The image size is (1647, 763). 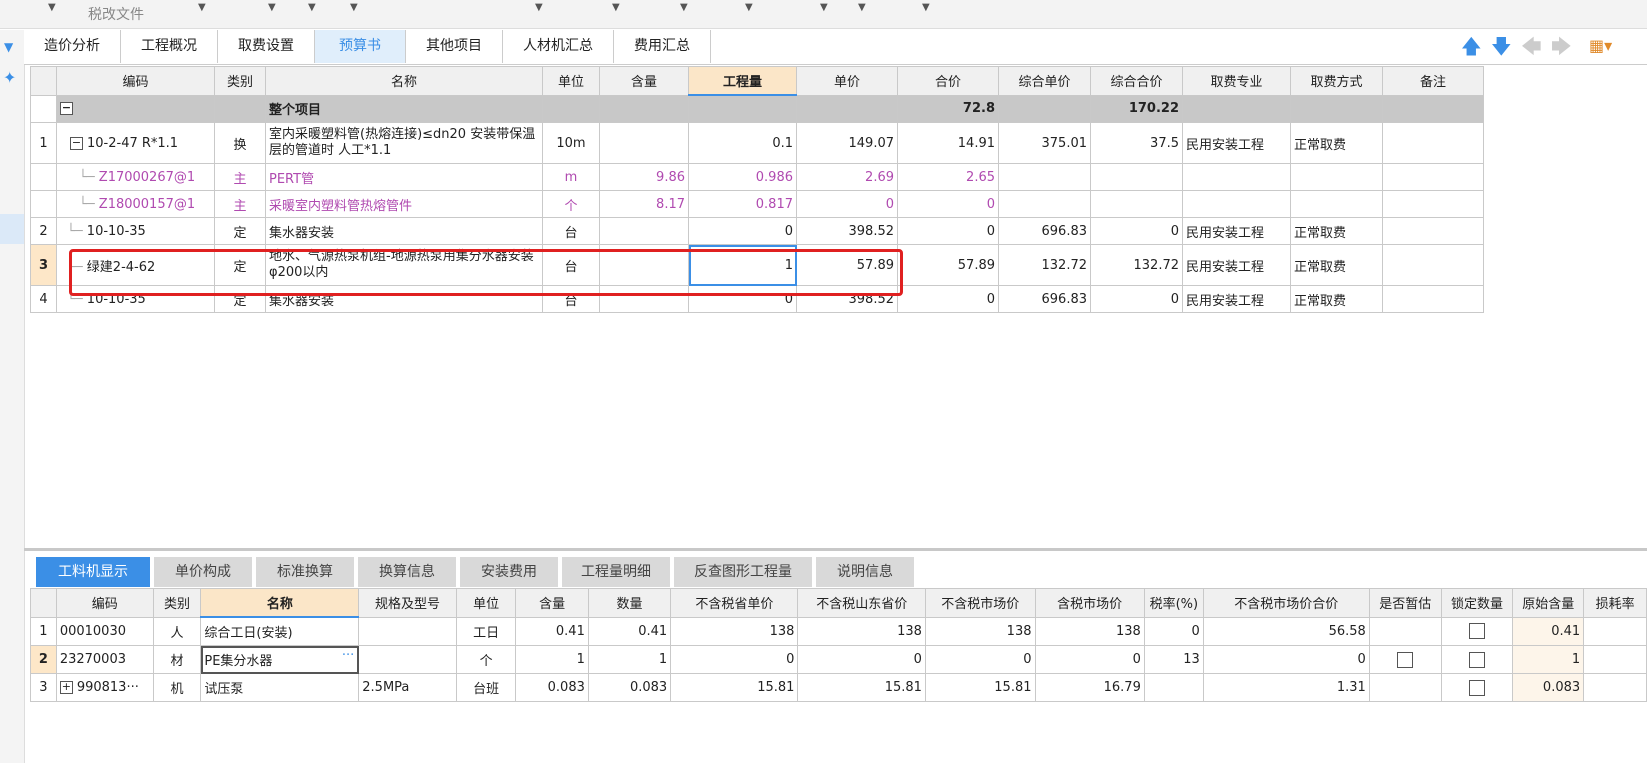 What do you see at coordinates (1173, 687) in the screenshot?
I see `tax-cell` at bounding box center [1173, 687].